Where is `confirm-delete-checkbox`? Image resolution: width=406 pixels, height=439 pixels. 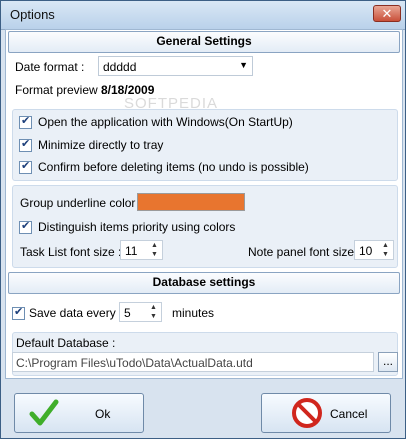 confirm-delete-checkbox is located at coordinates (25, 166).